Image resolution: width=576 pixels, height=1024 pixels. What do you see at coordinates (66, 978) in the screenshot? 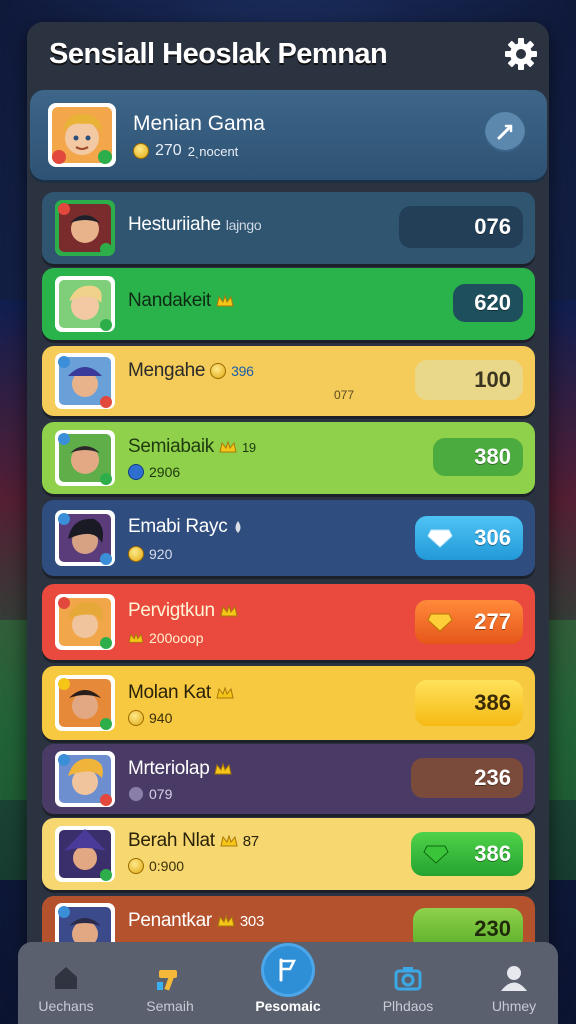
I see `home-icon` at bounding box center [66, 978].